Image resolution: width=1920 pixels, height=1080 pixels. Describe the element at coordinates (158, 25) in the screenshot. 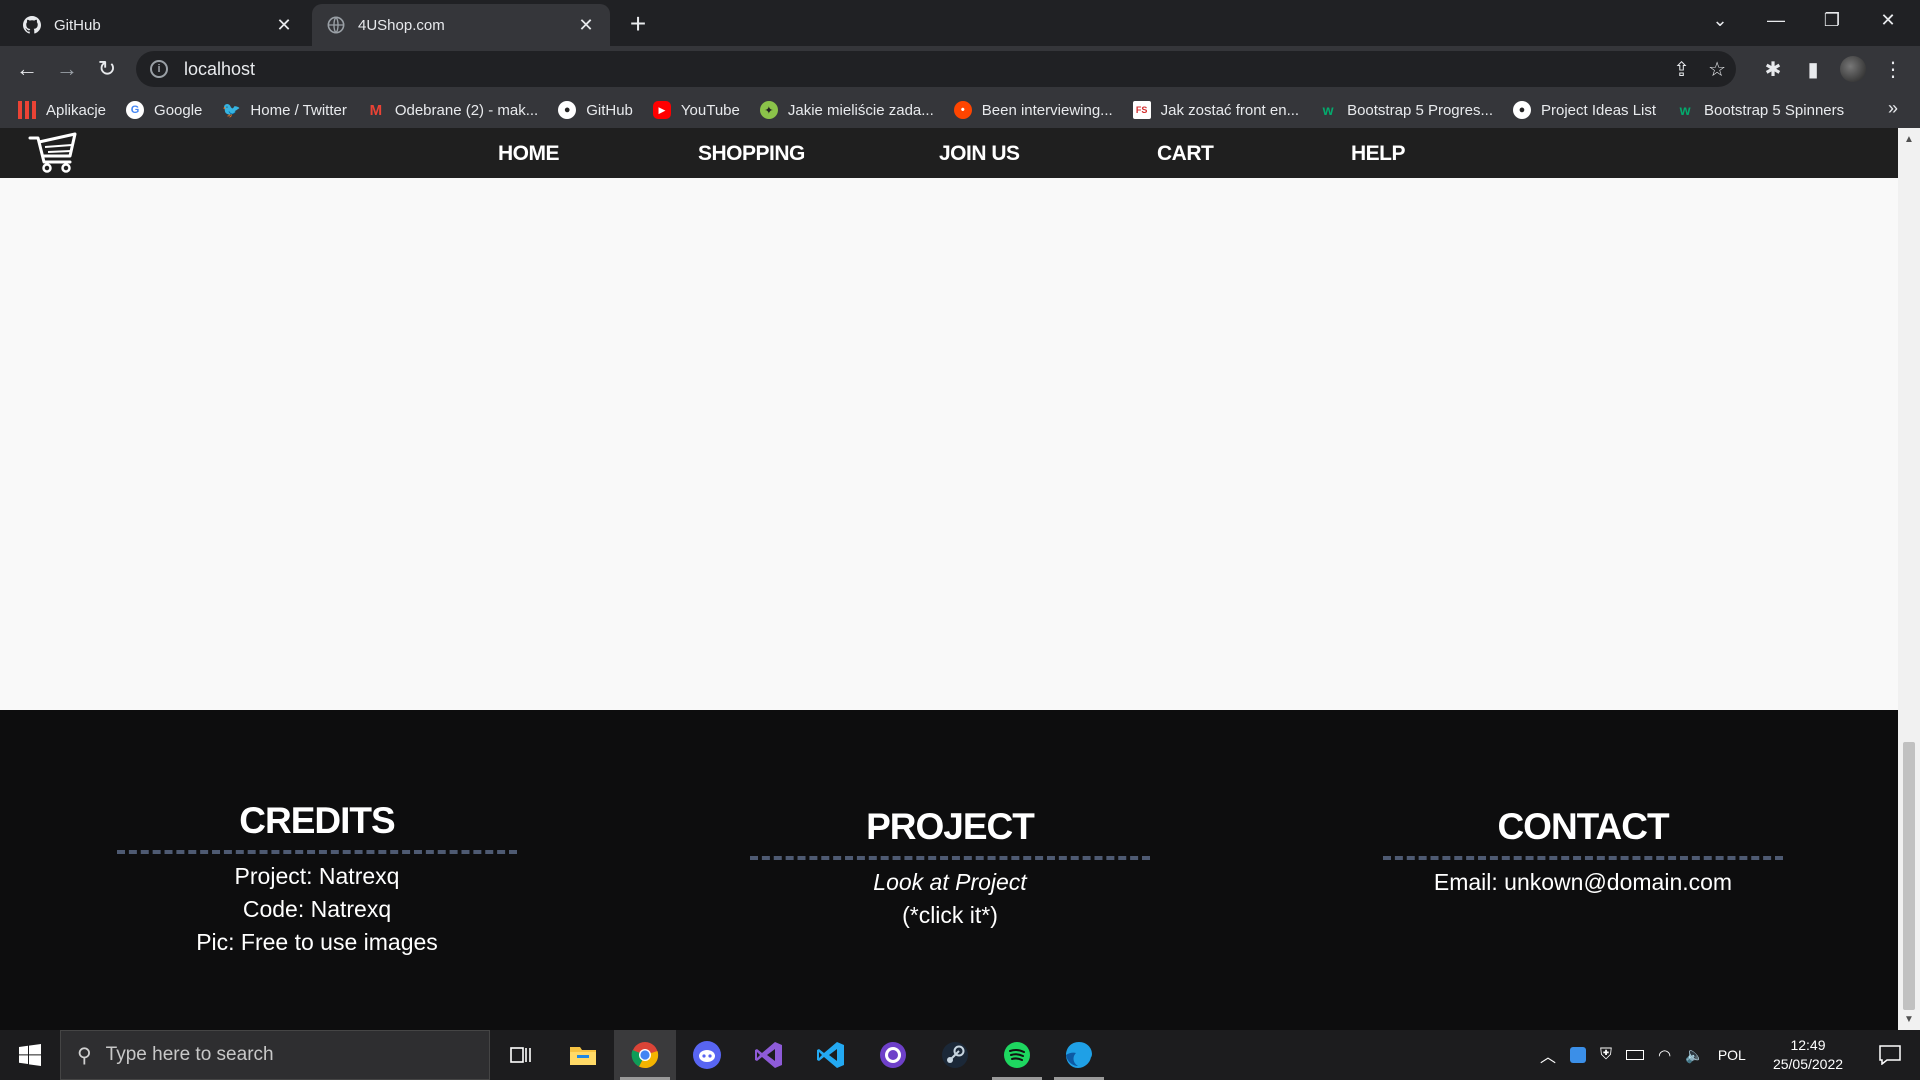

I see `tab-github: GitHub ✕` at that location.